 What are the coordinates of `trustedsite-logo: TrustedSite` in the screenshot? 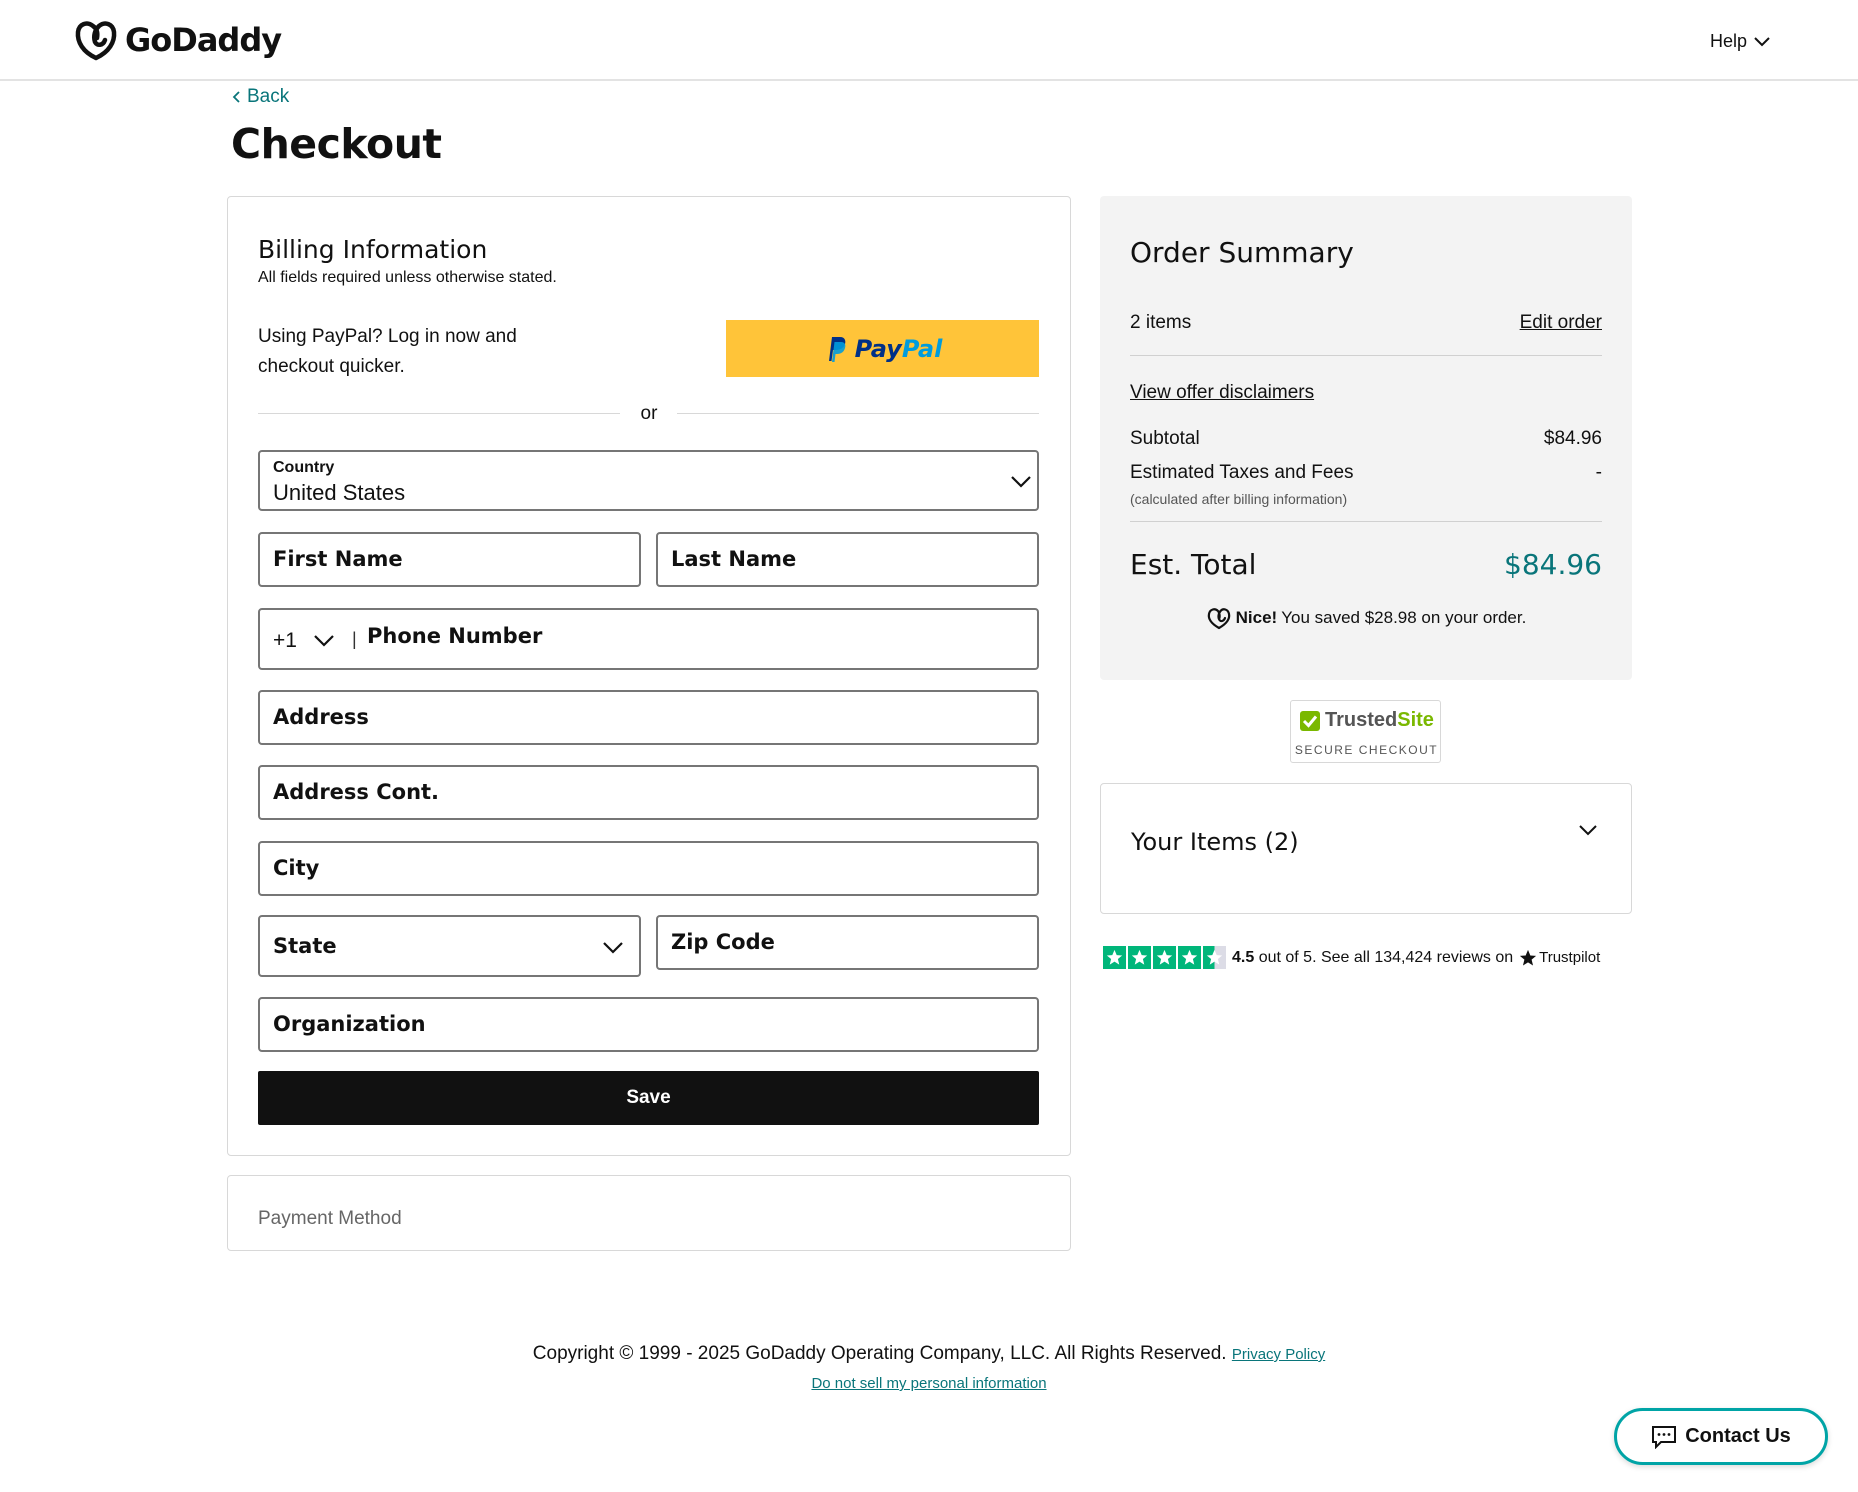 It's located at (1366, 720).